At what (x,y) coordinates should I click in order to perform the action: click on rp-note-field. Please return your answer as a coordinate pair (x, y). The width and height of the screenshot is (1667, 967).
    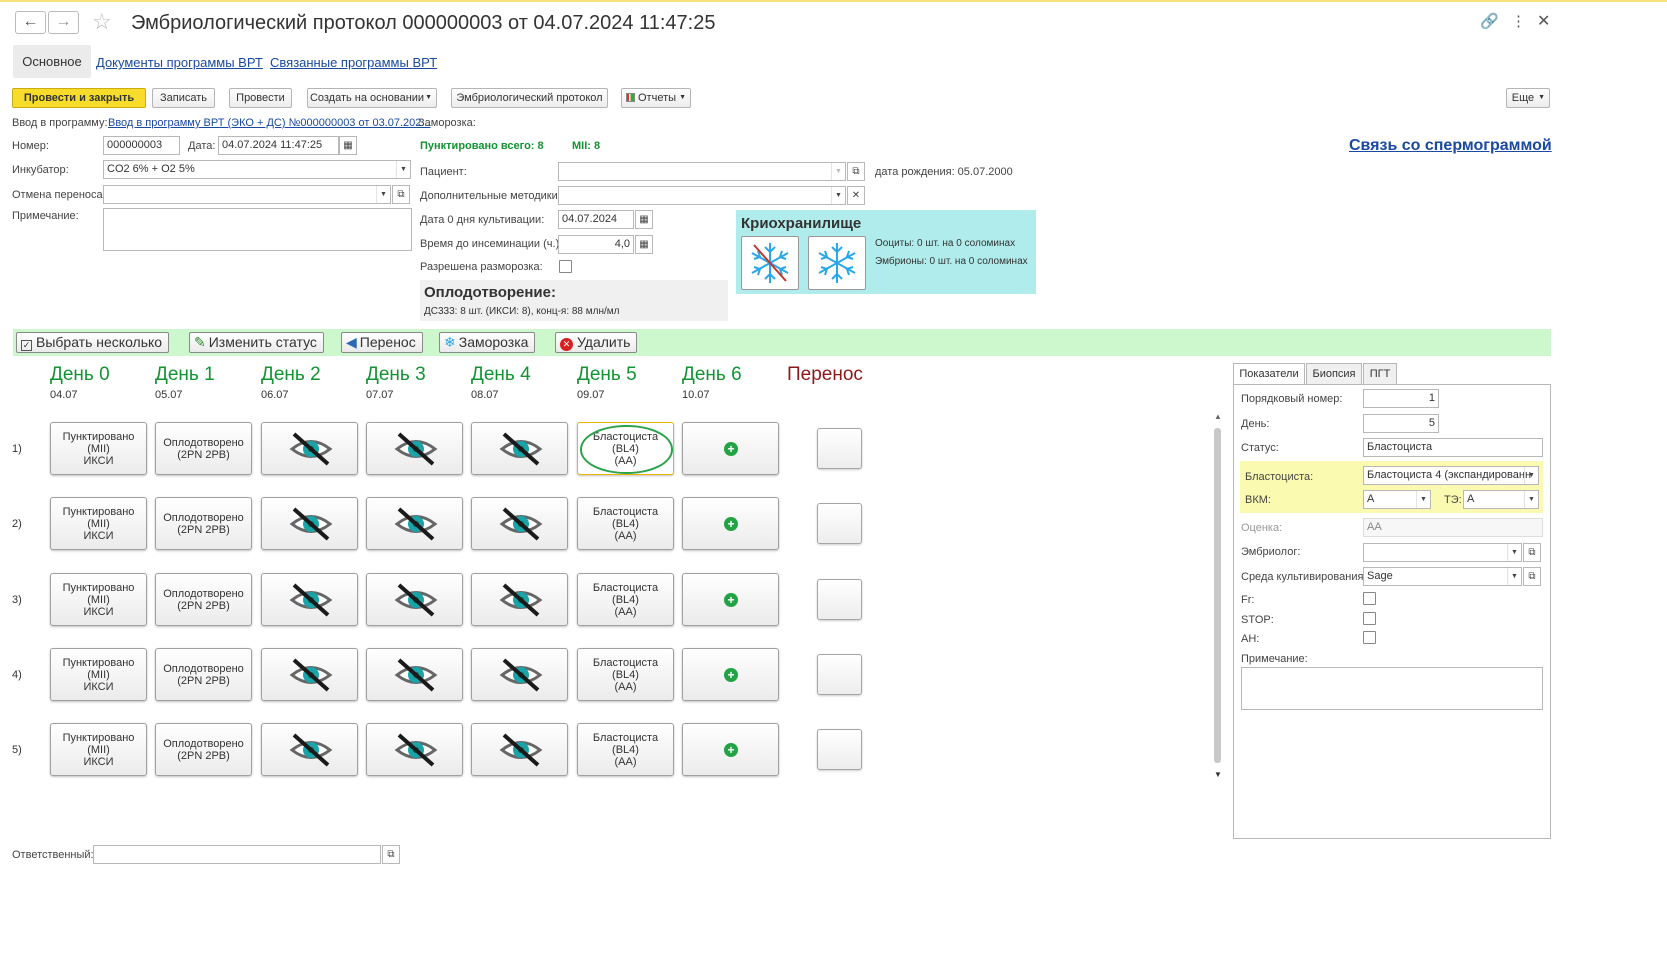
    Looking at the image, I should click on (1392, 688).